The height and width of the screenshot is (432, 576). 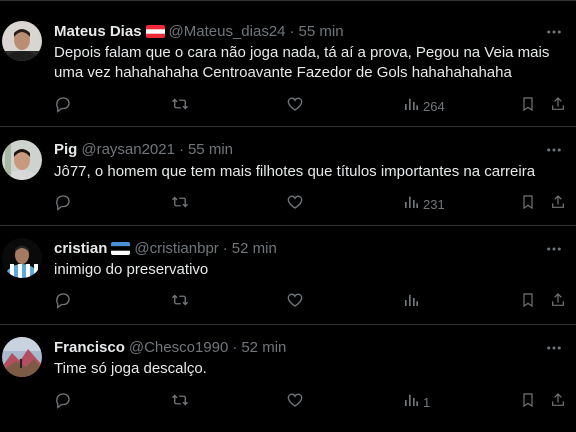 I want to click on action-bar: 231, so click(x=288, y=204).